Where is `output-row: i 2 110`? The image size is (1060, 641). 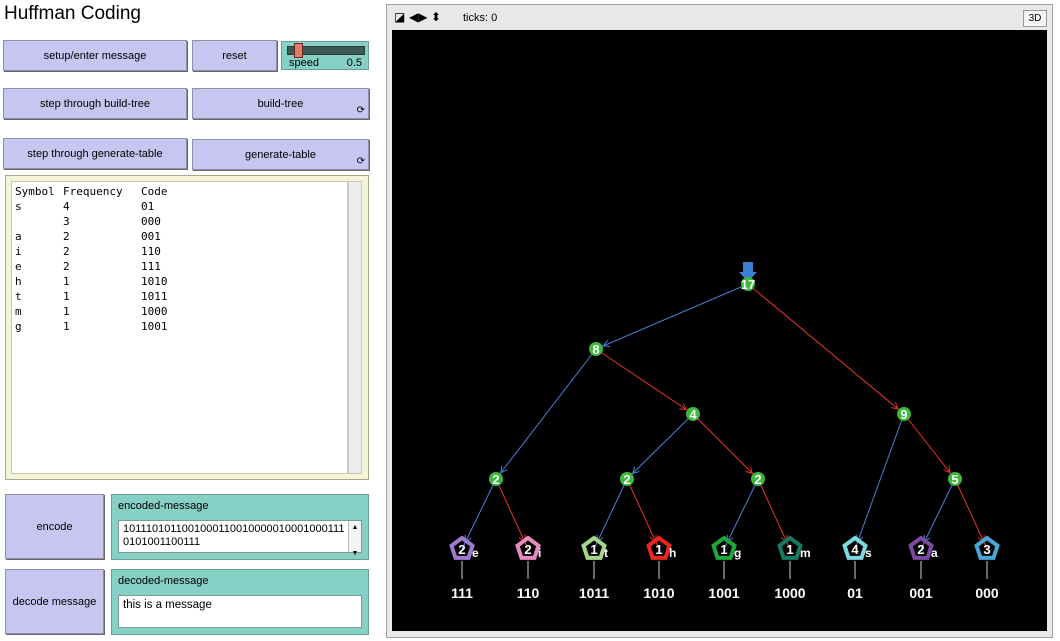
output-row: i 2 110 is located at coordinates (179, 251).